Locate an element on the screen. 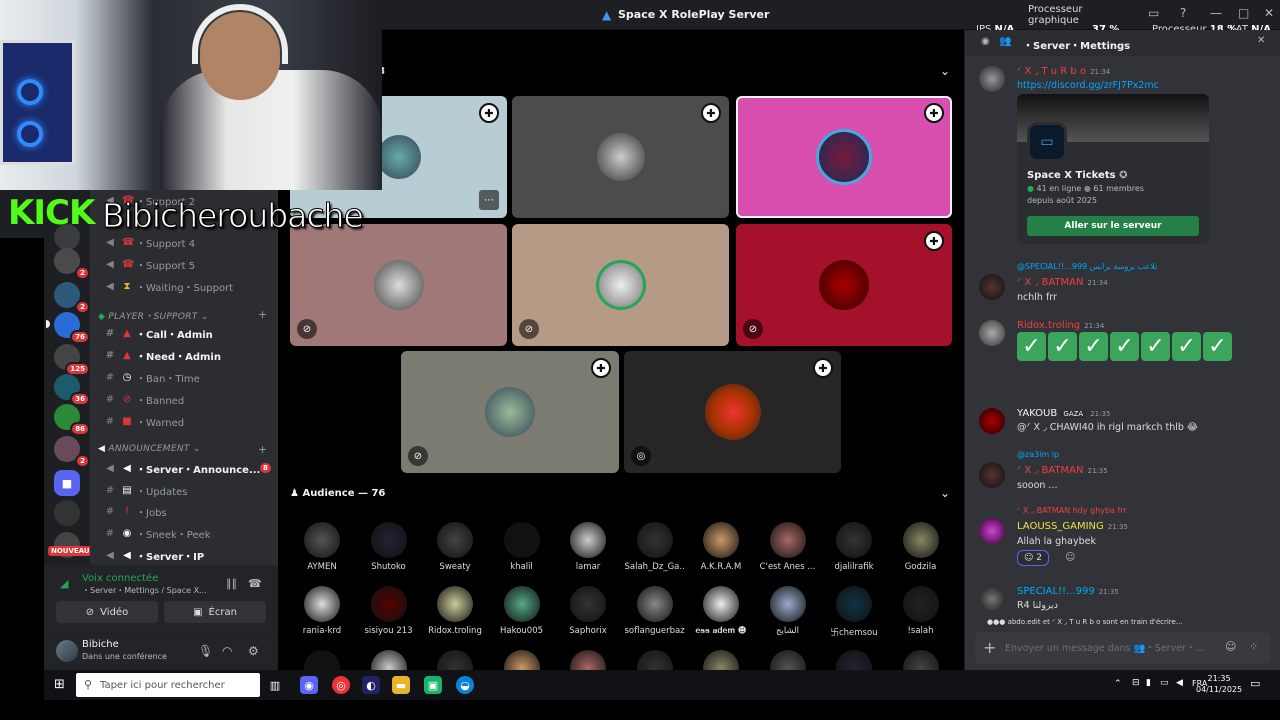 The width and height of the screenshot is (1280, 720). reply-preview: ᐟ X ◞ BATMAN hdy ghyba frr is located at coordinates (1072, 510).